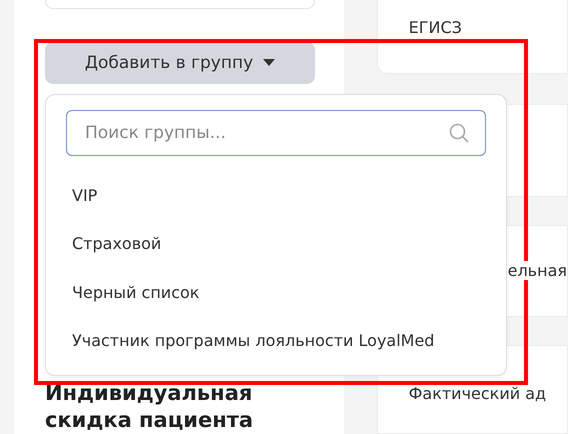  What do you see at coordinates (179, 63) in the screenshot?
I see `add-to-group-button: Добавить в группу` at bounding box center [179, 63].